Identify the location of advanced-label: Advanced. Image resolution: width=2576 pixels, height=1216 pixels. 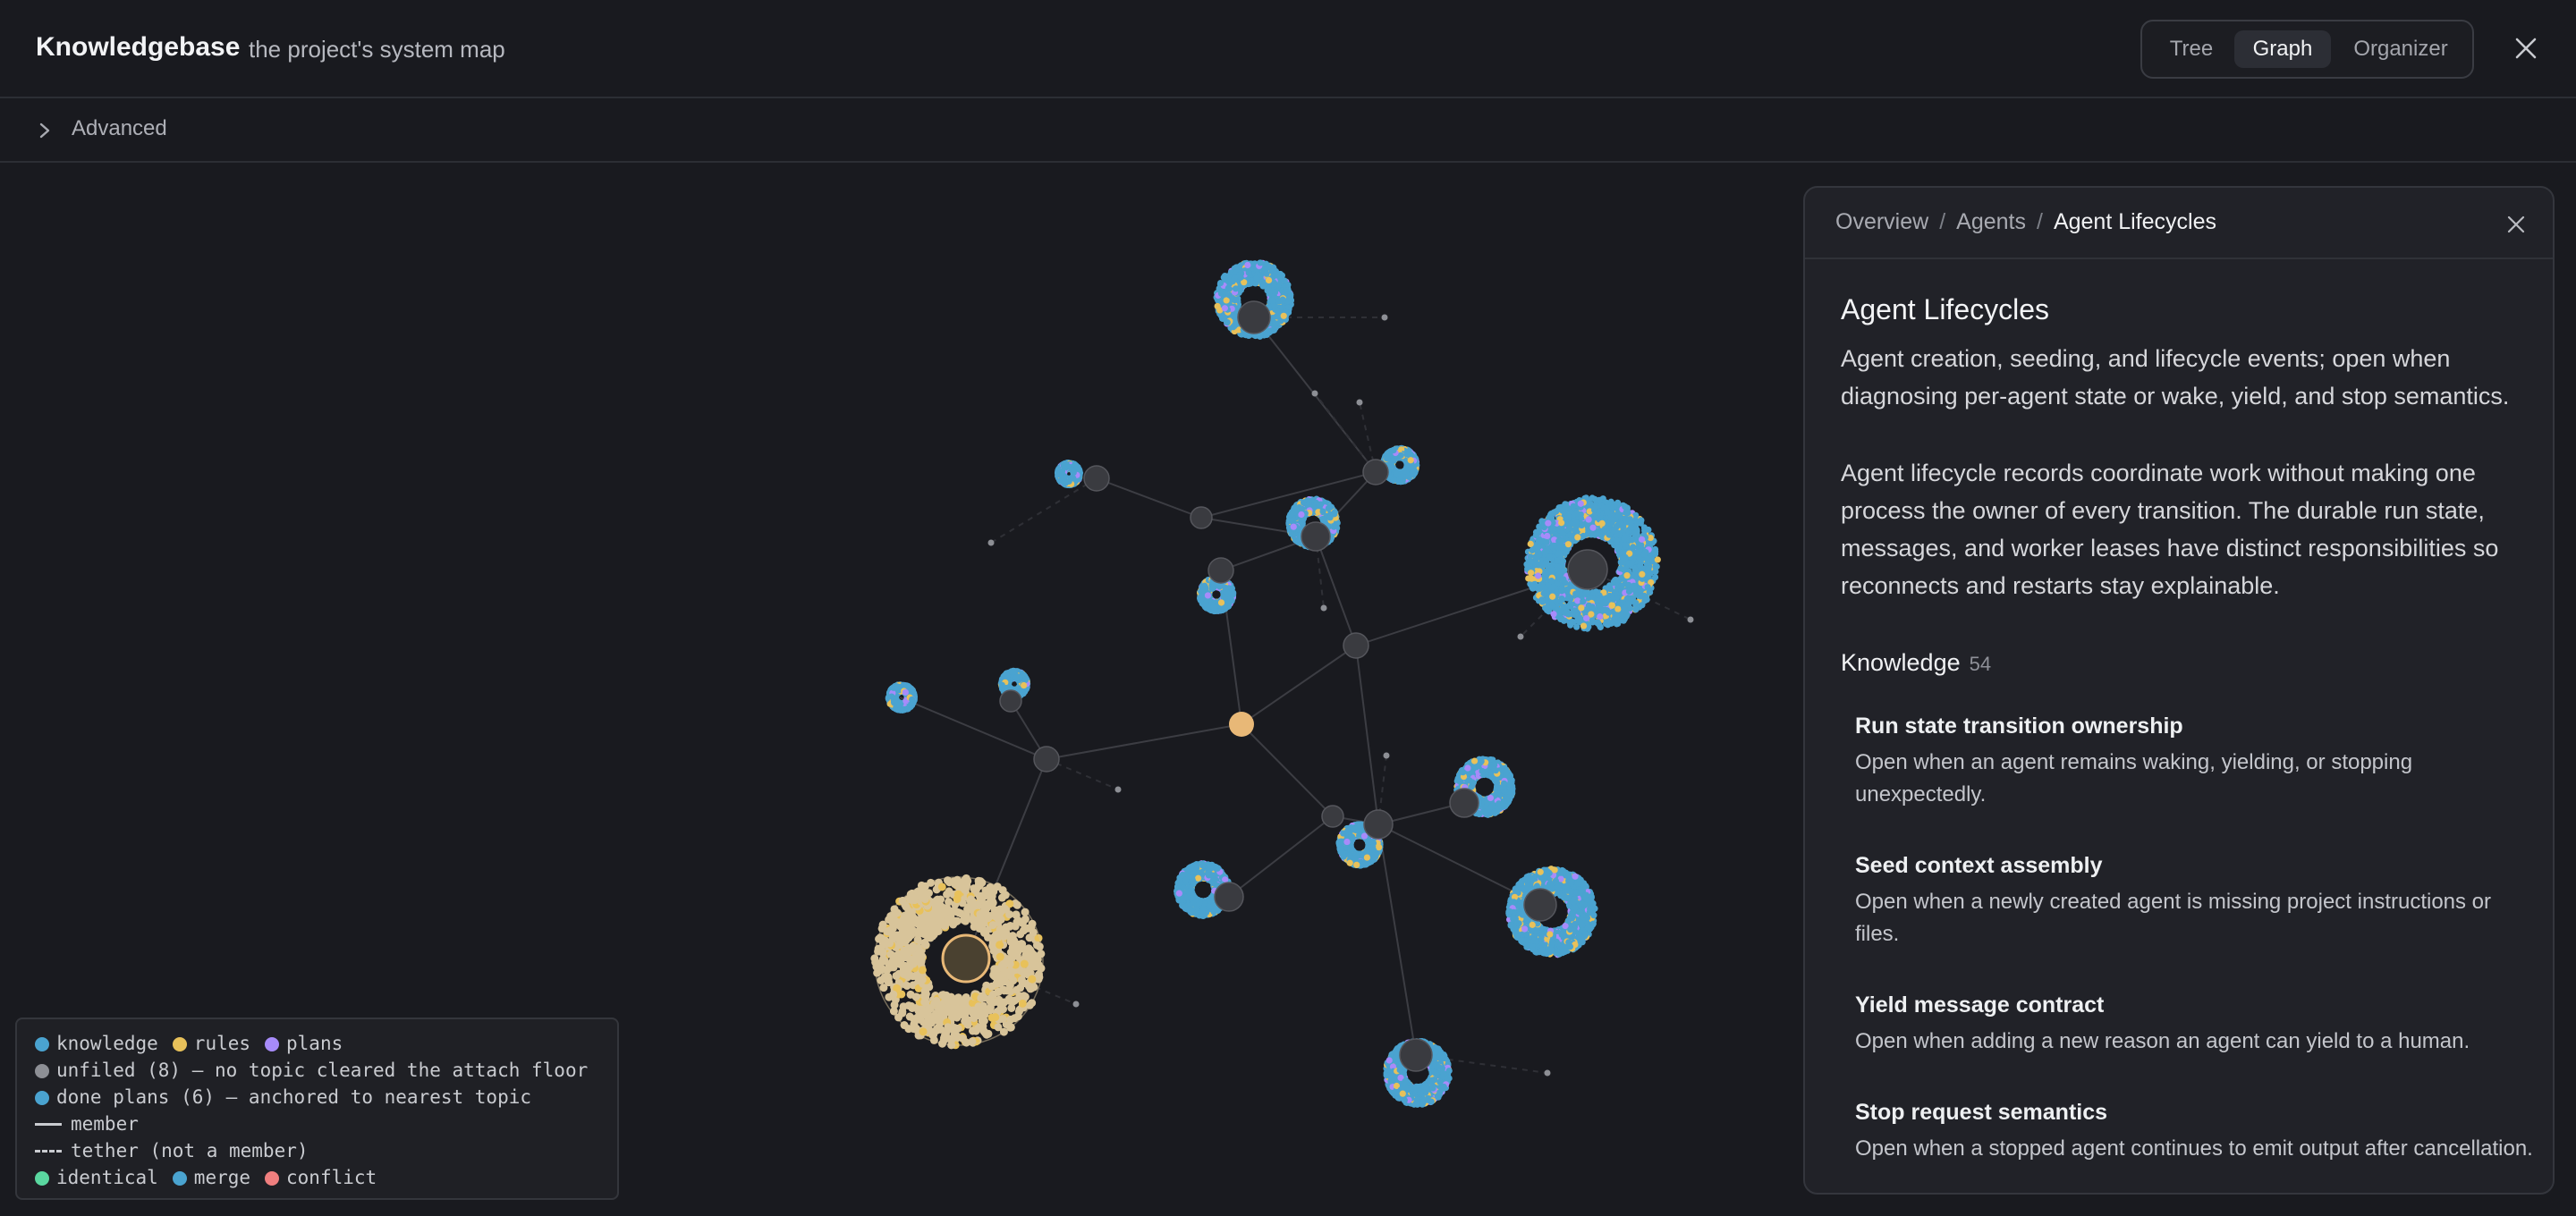
(119, 128).